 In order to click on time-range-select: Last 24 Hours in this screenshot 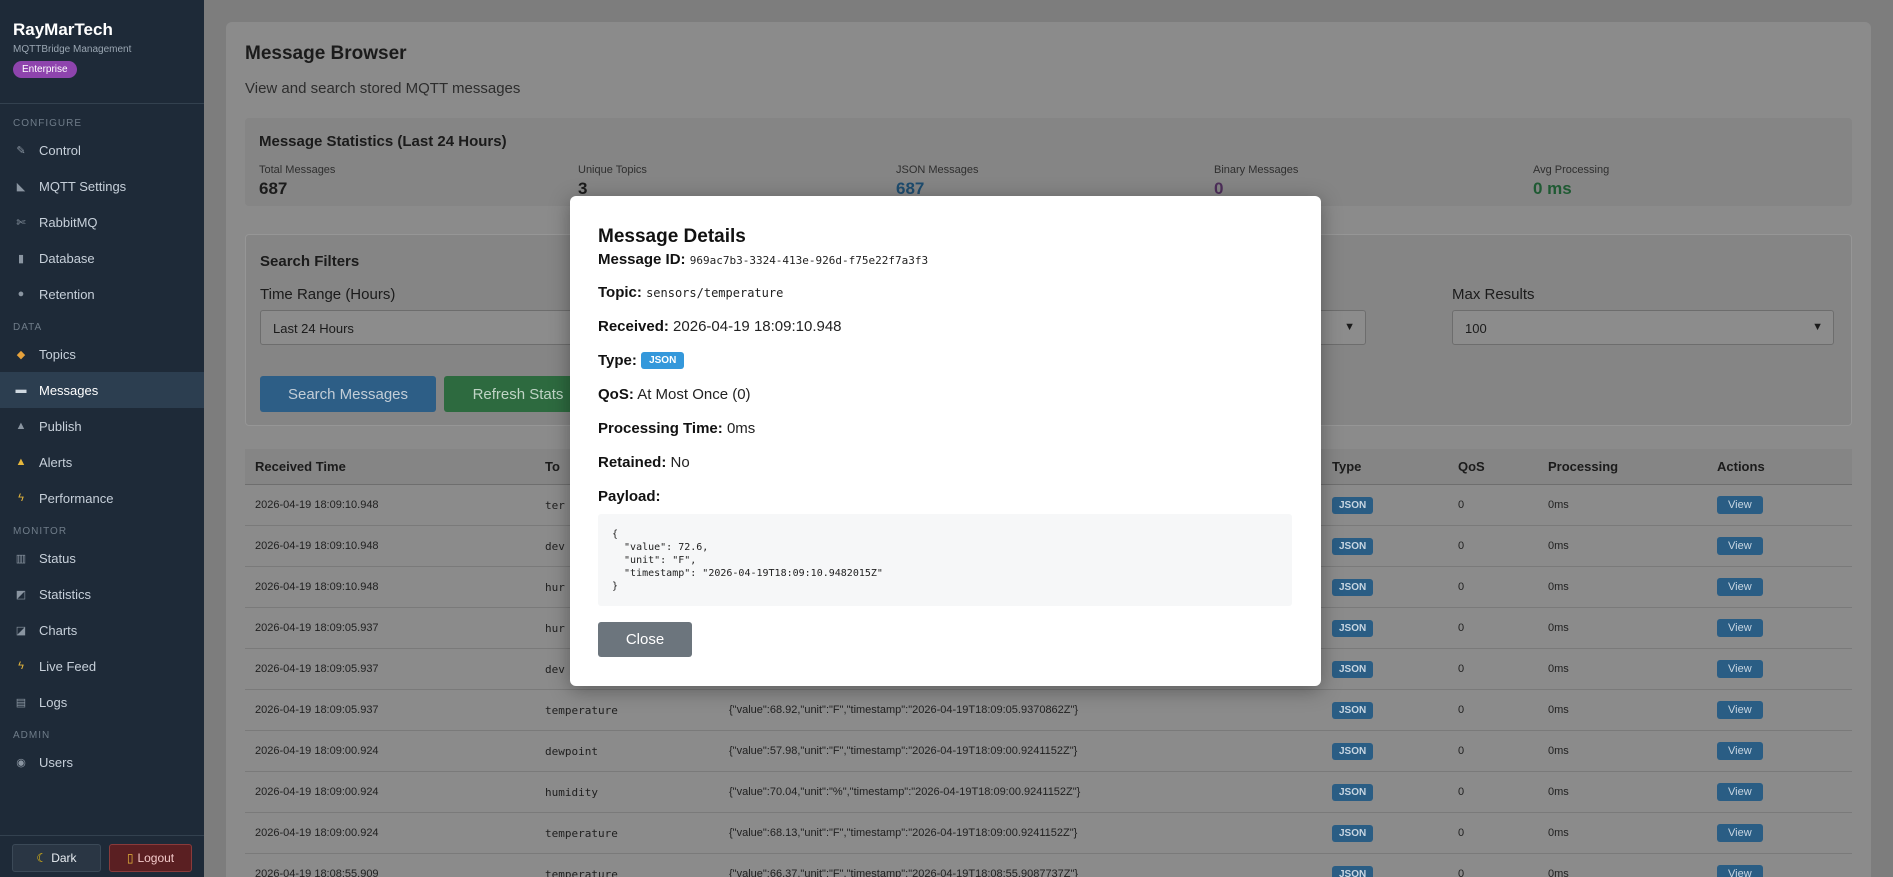, I will do `click(420, 327)`.